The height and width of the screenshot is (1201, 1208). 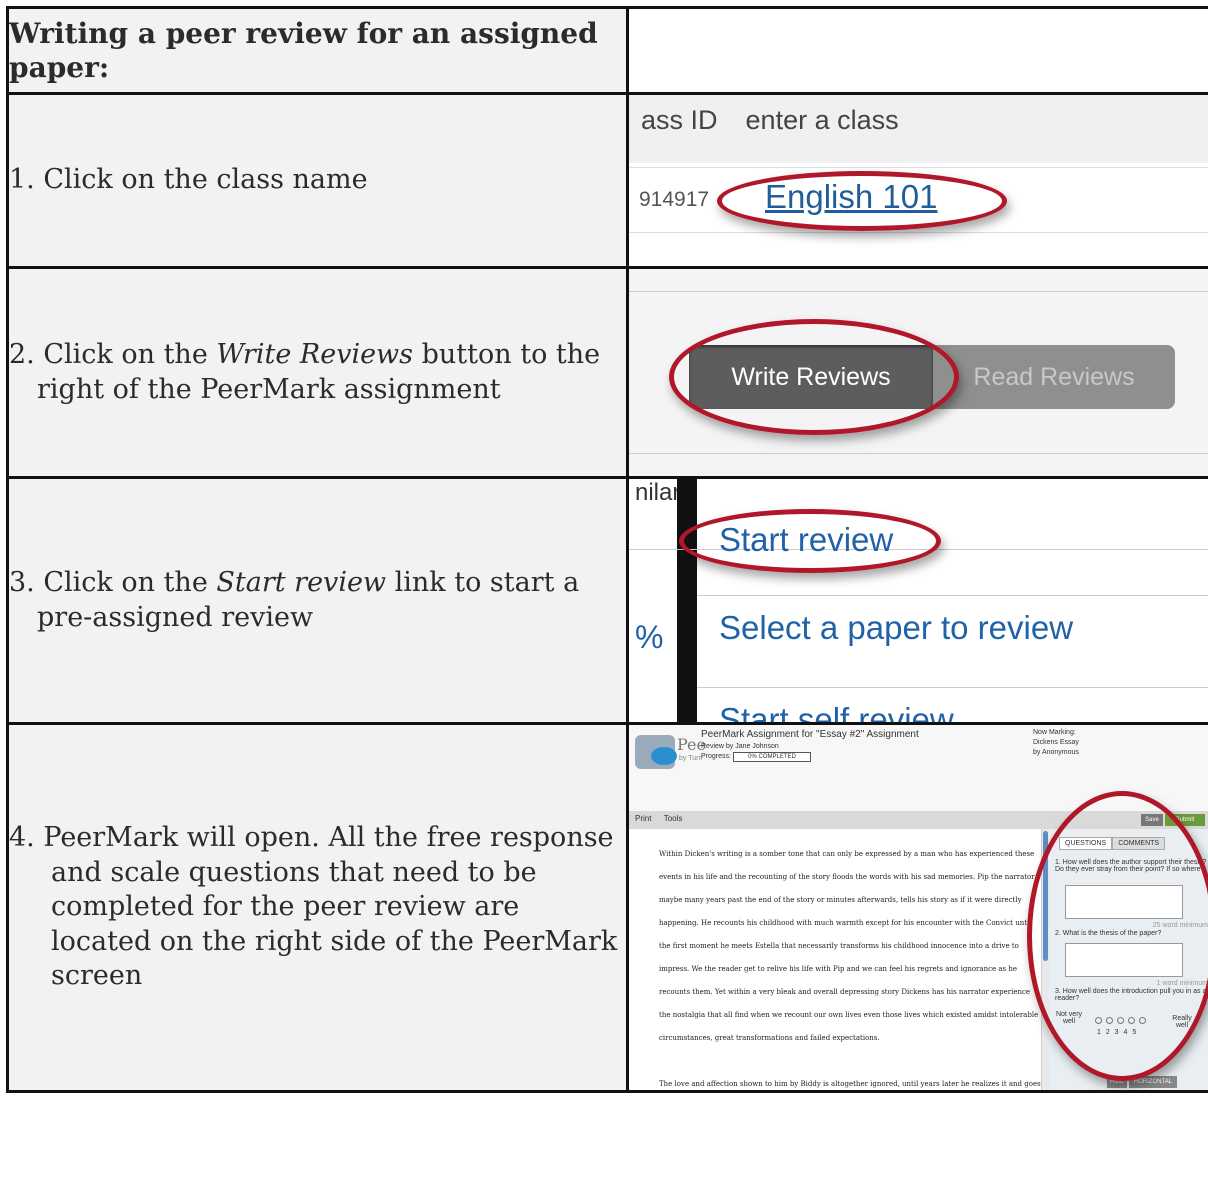 What do you see at coordinates (917, 50) in the screenshot?
I see `title-blank-cell` at bounding box center [917, 50].